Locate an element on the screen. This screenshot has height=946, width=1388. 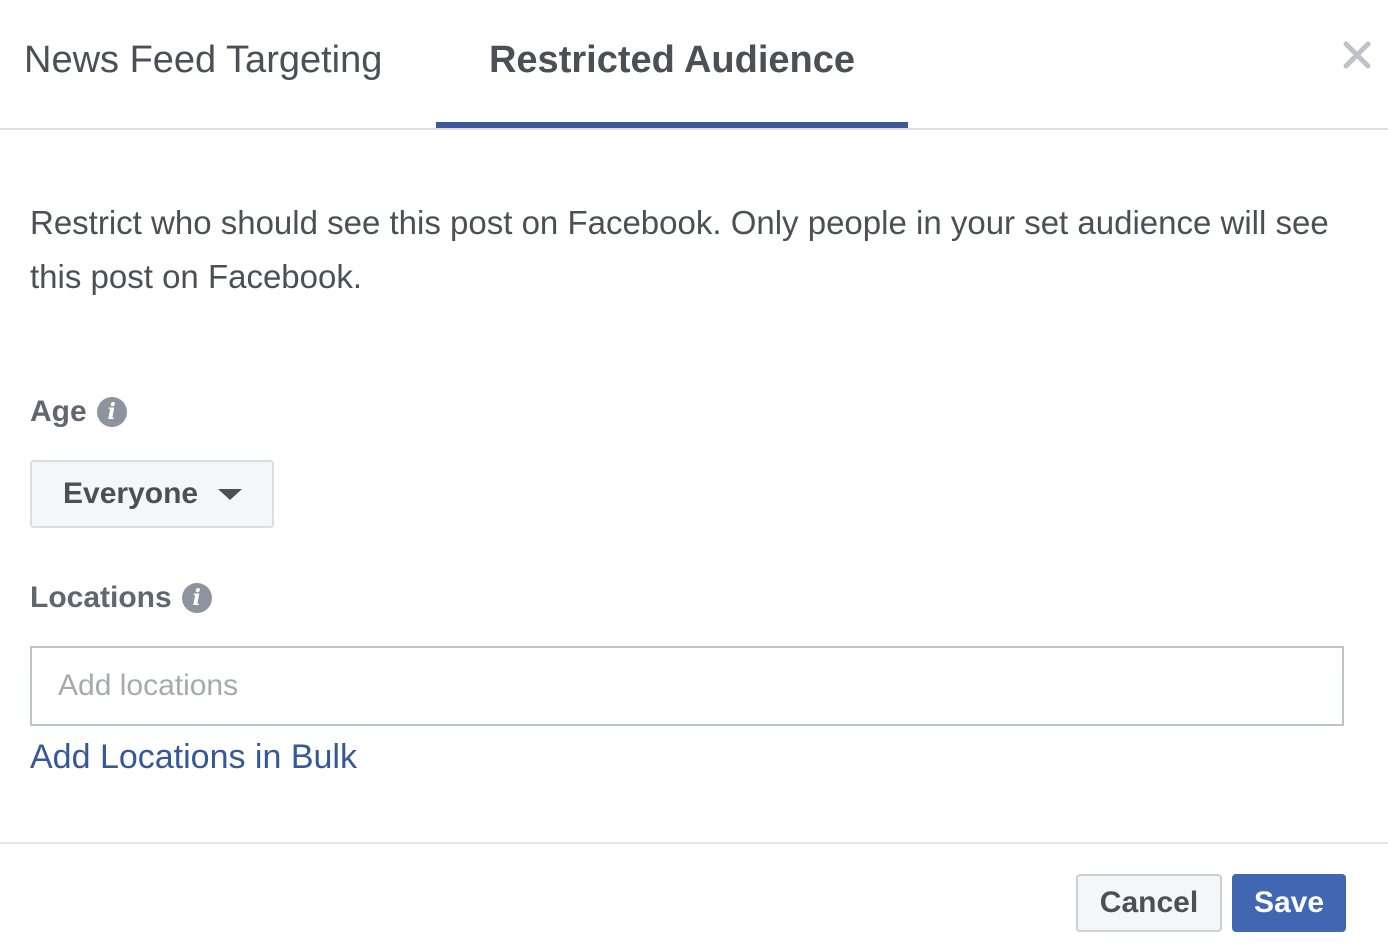
active-tab-indicator is located at coordinates (672, 125).